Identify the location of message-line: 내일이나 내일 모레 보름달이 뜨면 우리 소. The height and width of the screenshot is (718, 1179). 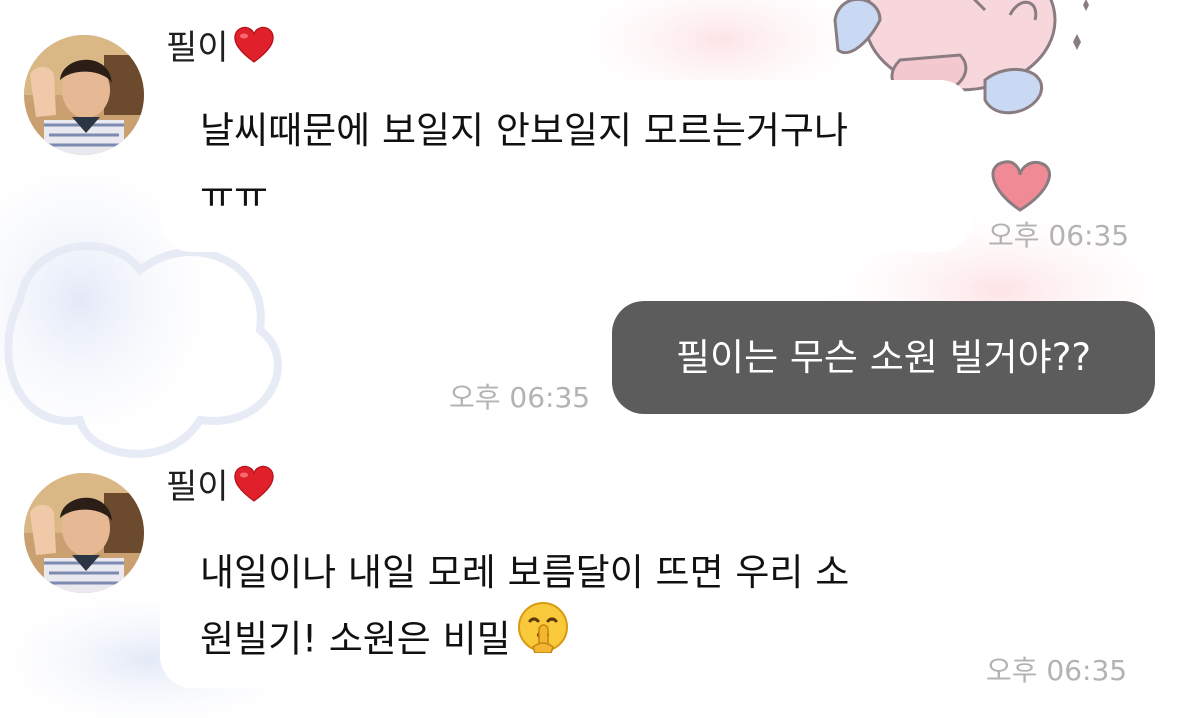
(525, 572).